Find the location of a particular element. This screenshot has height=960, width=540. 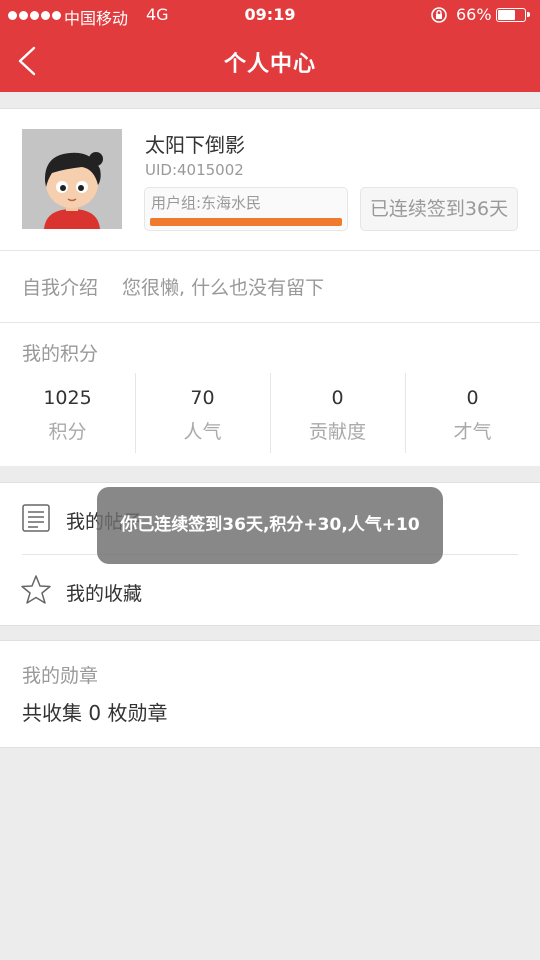

username: 太阳下倒影 is located at coordinates (195, 145).